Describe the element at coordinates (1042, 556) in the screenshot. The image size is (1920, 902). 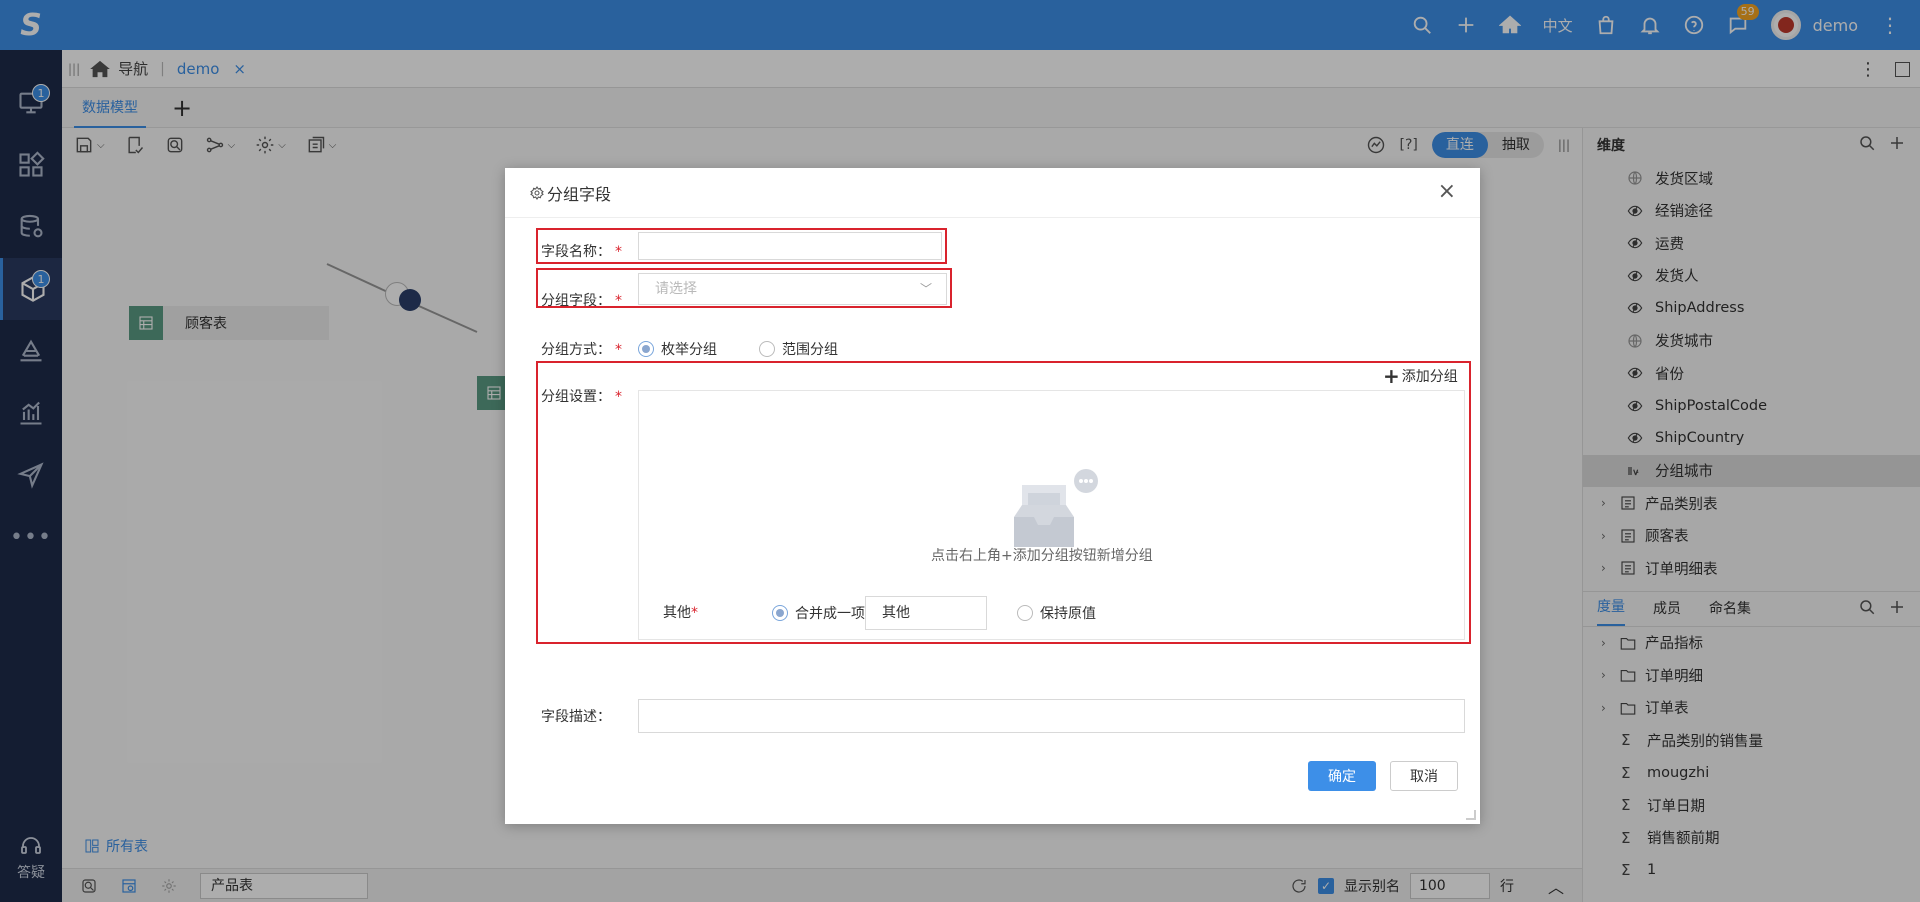
I see `empty-hint: 点击右上角+添加分组按钮新增分组` at that location.